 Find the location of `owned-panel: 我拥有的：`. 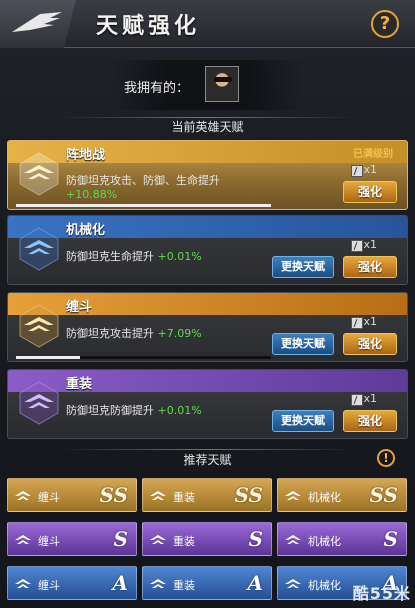

owned-panel: 我拥有的： is located at coordinates (207, 85).